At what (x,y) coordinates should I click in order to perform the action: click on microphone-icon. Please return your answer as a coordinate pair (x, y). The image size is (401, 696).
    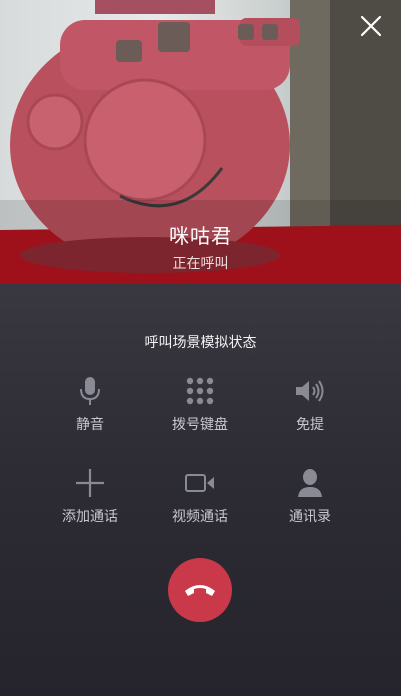
    Looking at the image, I should click on (90, 391).